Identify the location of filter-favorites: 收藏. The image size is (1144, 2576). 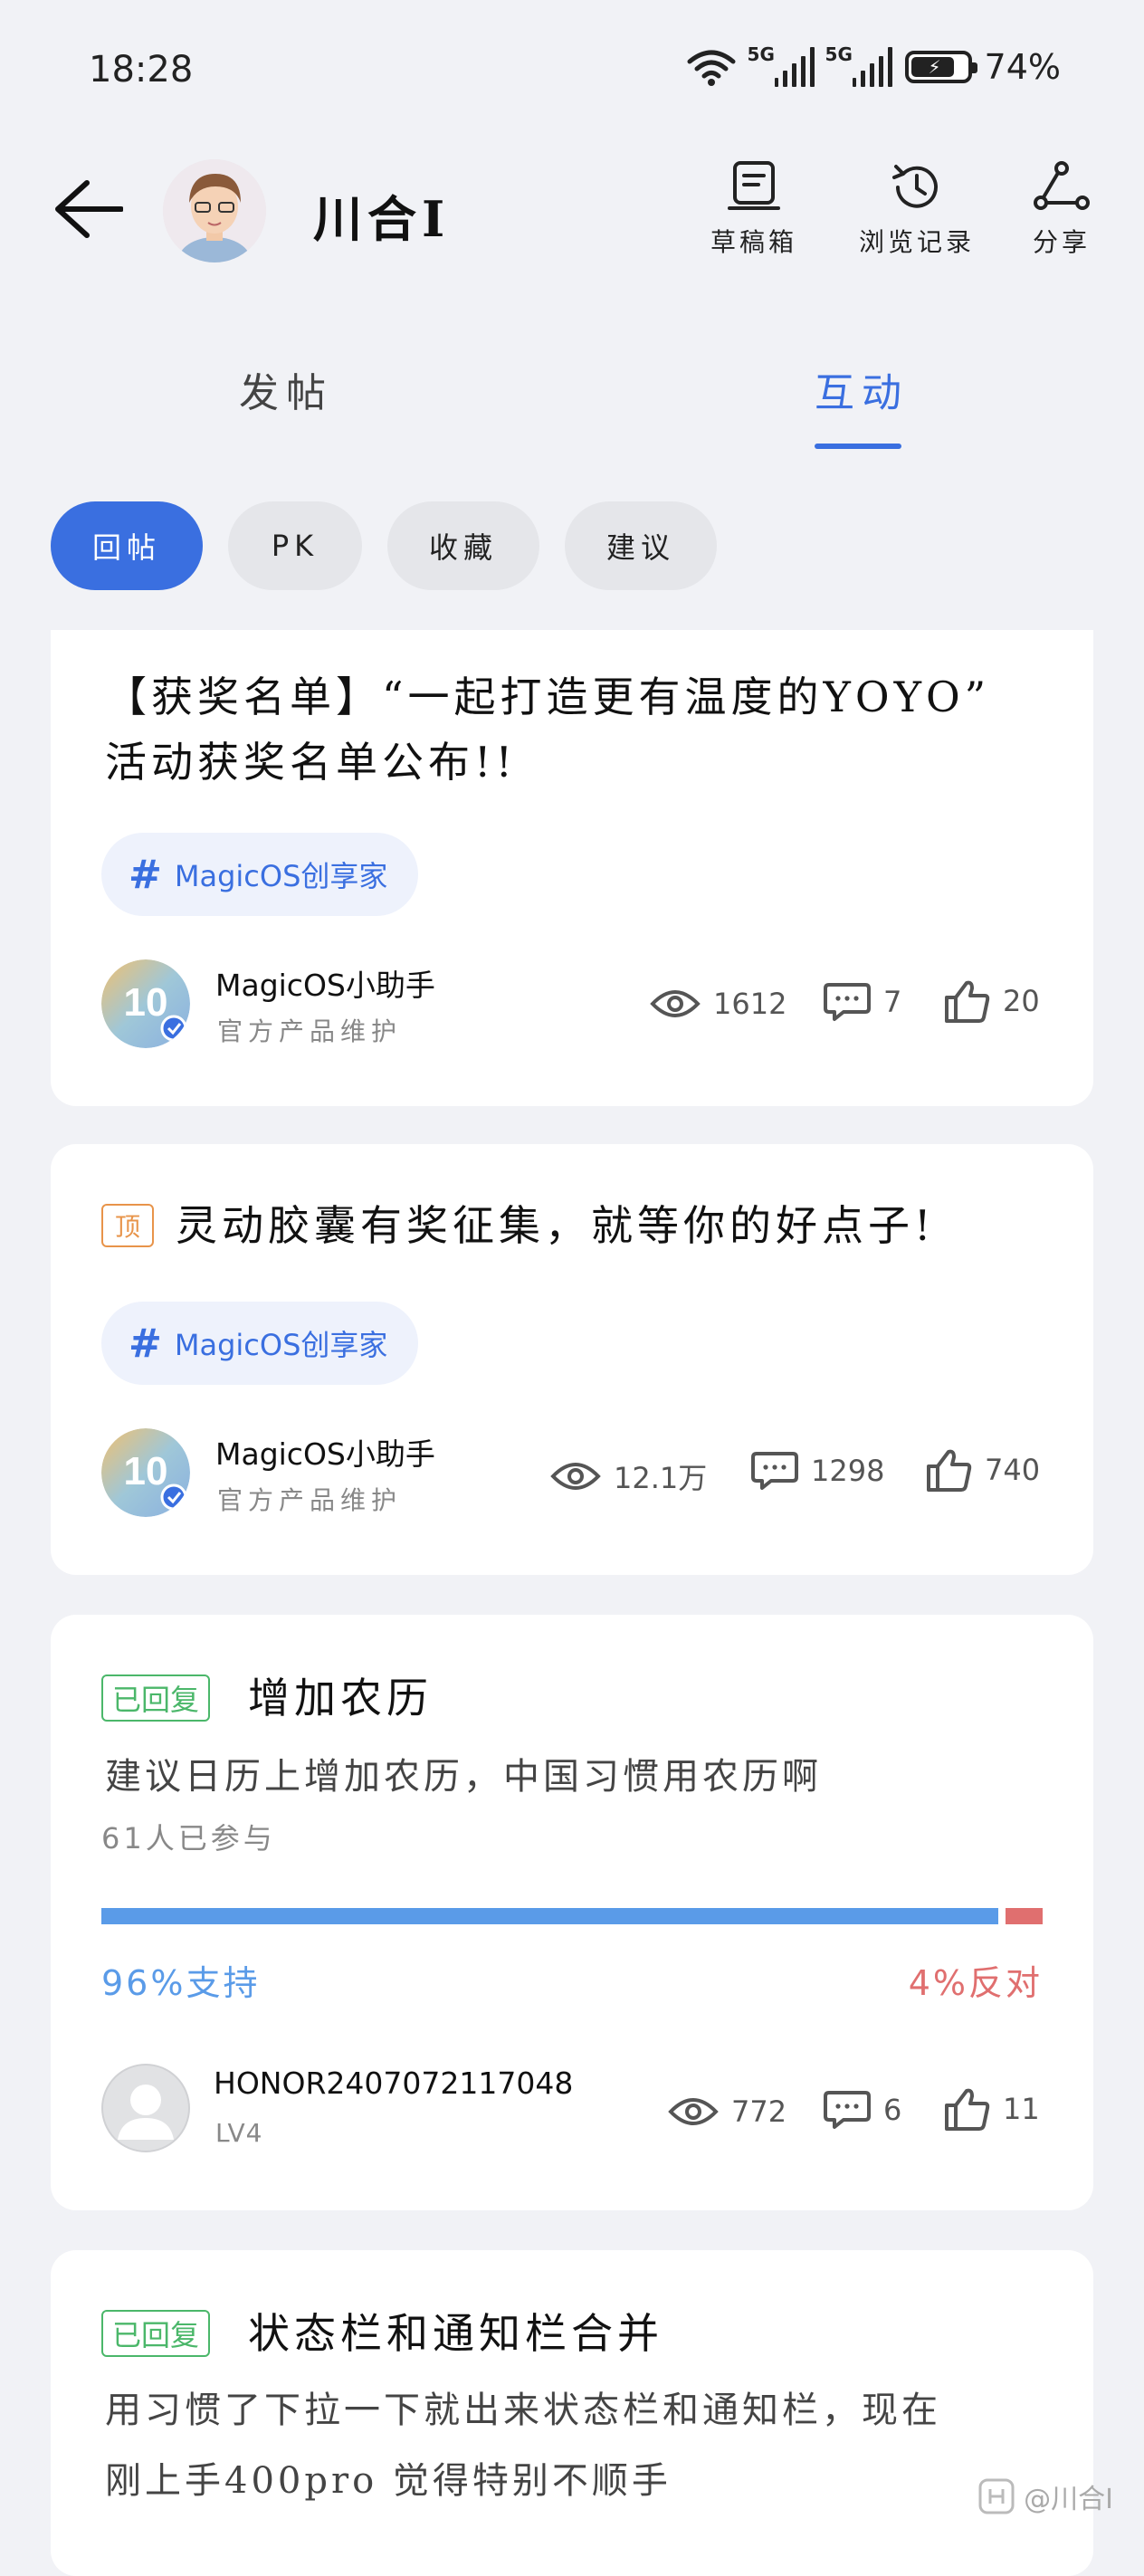
(463, 546).